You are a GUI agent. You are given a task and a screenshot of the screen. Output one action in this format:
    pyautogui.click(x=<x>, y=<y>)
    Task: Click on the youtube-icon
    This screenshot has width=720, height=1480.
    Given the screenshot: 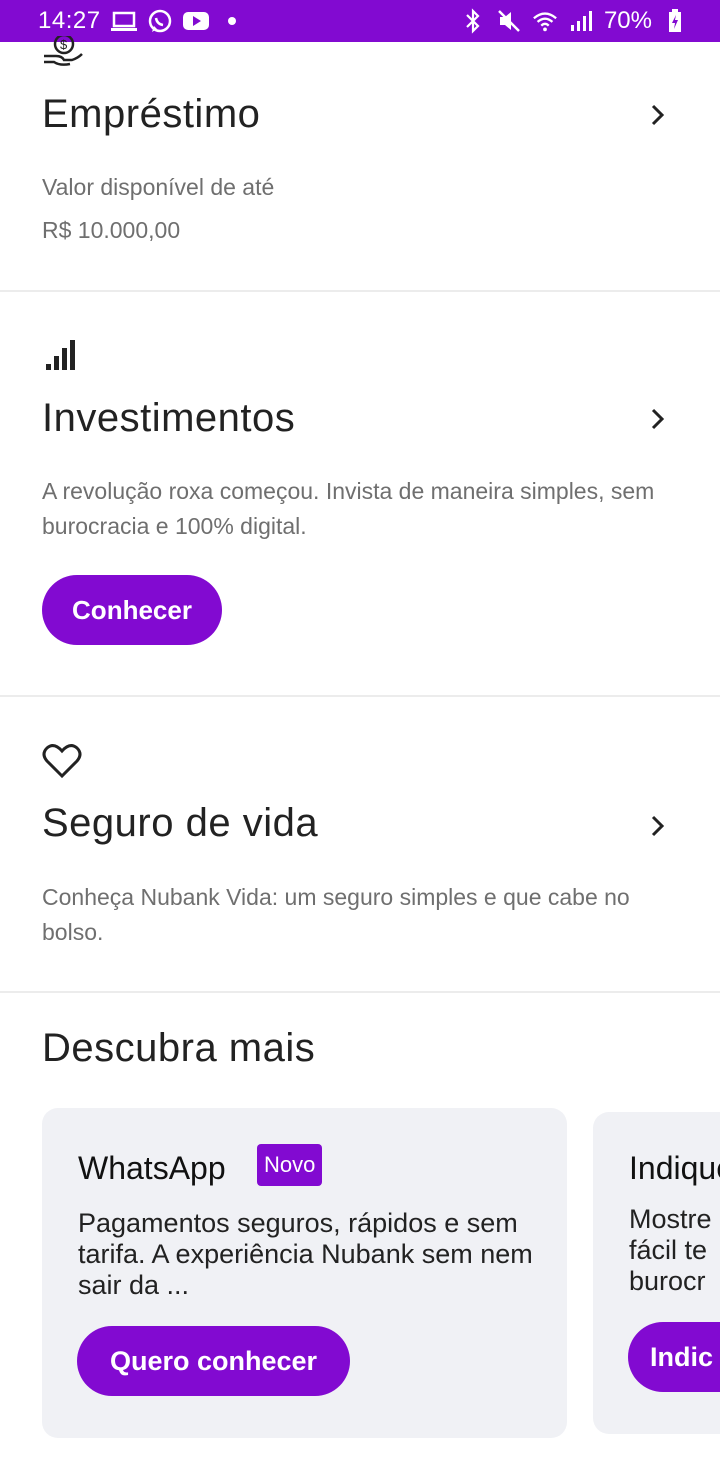 What is the action you would take?
    pyautogui.click(x=195, y=21)
    